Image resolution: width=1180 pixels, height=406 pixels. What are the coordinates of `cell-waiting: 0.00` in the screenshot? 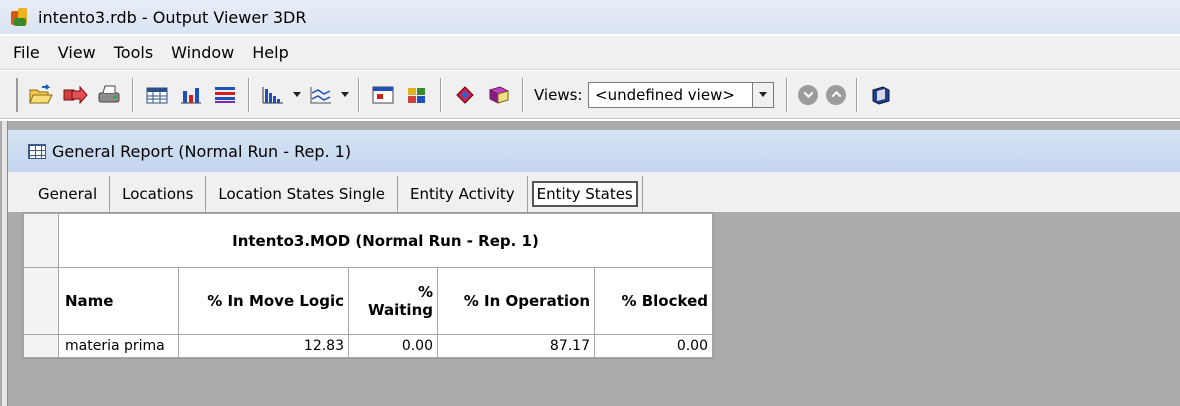 It's located at (393, 346).